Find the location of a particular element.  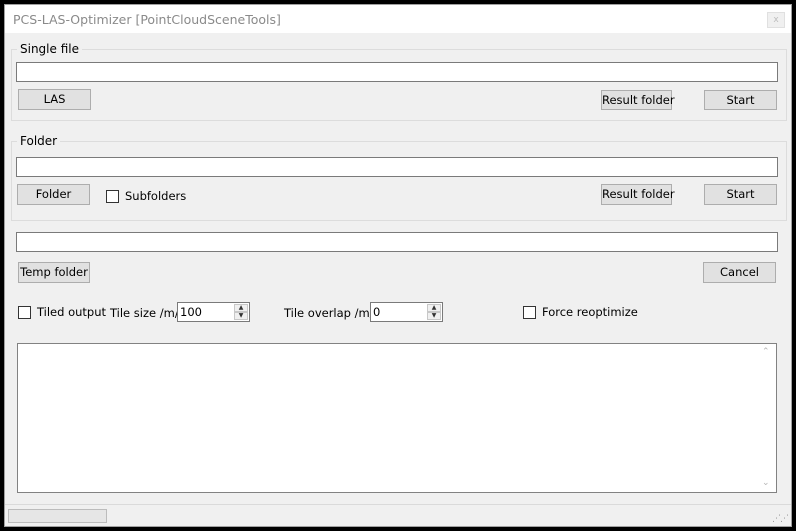

tile-overlap-spin-buttons: ▲ ▼ is located at coordinates (434, 312).